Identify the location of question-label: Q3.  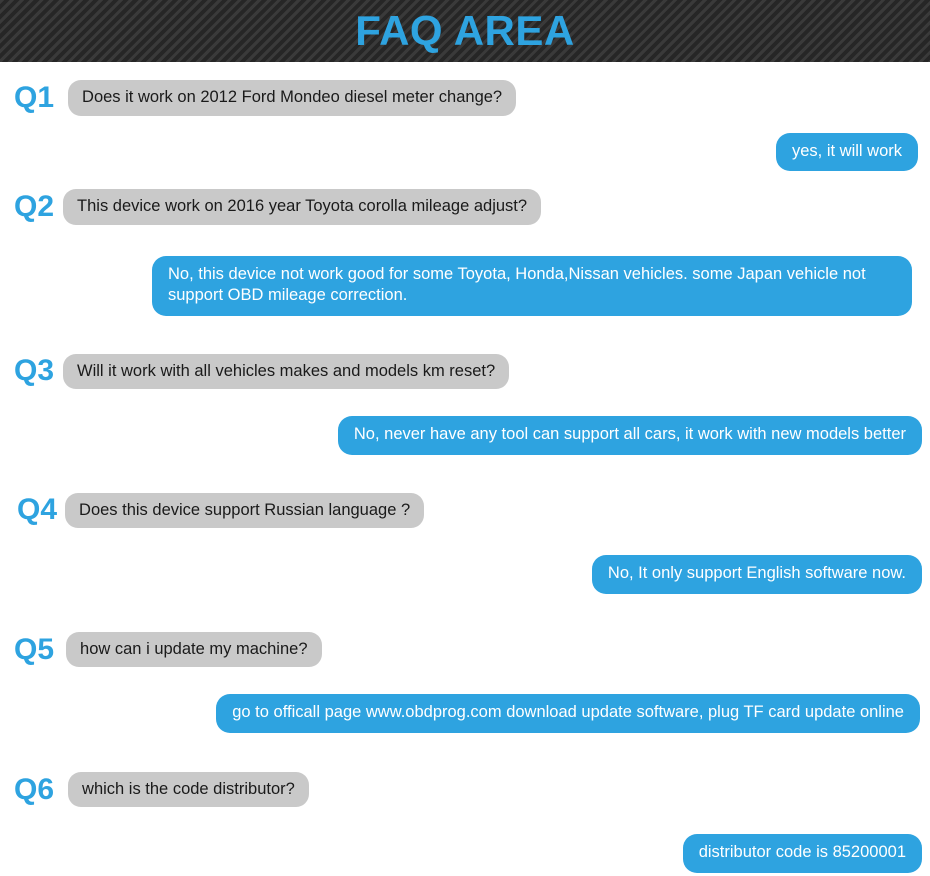
(34, 371).